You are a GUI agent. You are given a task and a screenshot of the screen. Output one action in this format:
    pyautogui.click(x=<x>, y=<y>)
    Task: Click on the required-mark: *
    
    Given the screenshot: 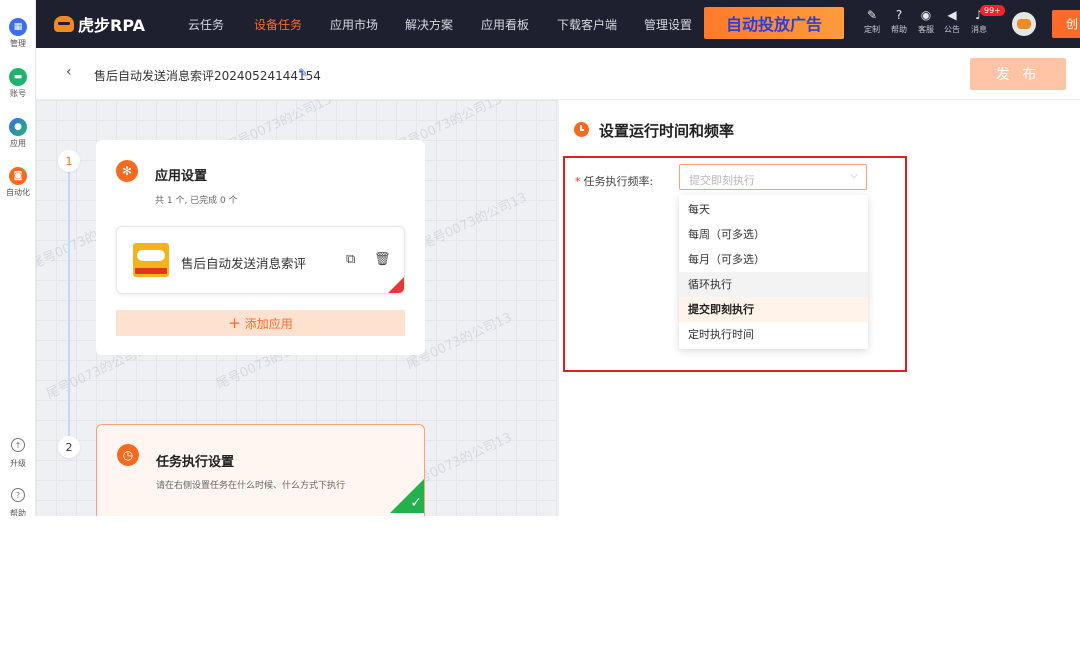 What is the action you would take?
    pyautogui.click(x=578, y=181)
    